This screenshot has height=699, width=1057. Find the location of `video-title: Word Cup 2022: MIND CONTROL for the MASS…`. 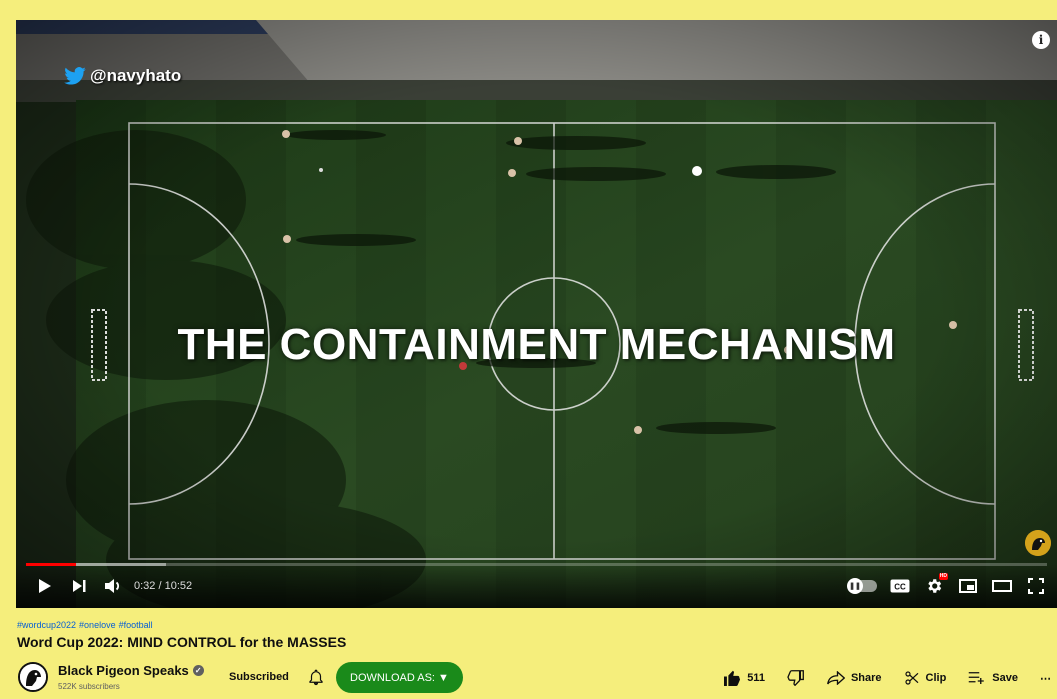

video-title: Word Cup 2022: MIND CONTROL for the MASS… is located at coordinates (182, 642).